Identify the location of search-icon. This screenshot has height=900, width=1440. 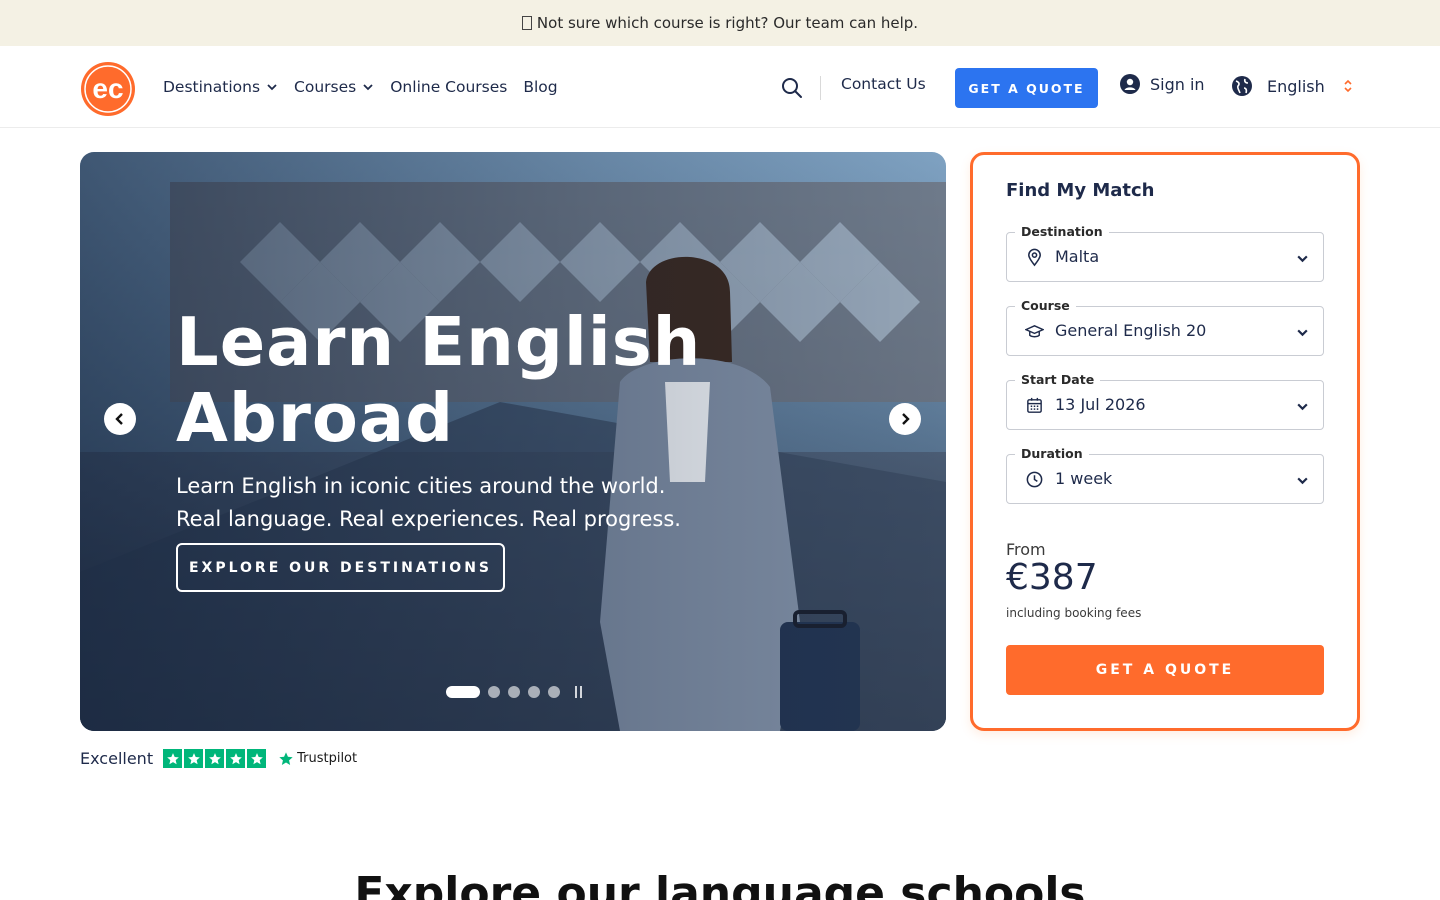
(792, 88).